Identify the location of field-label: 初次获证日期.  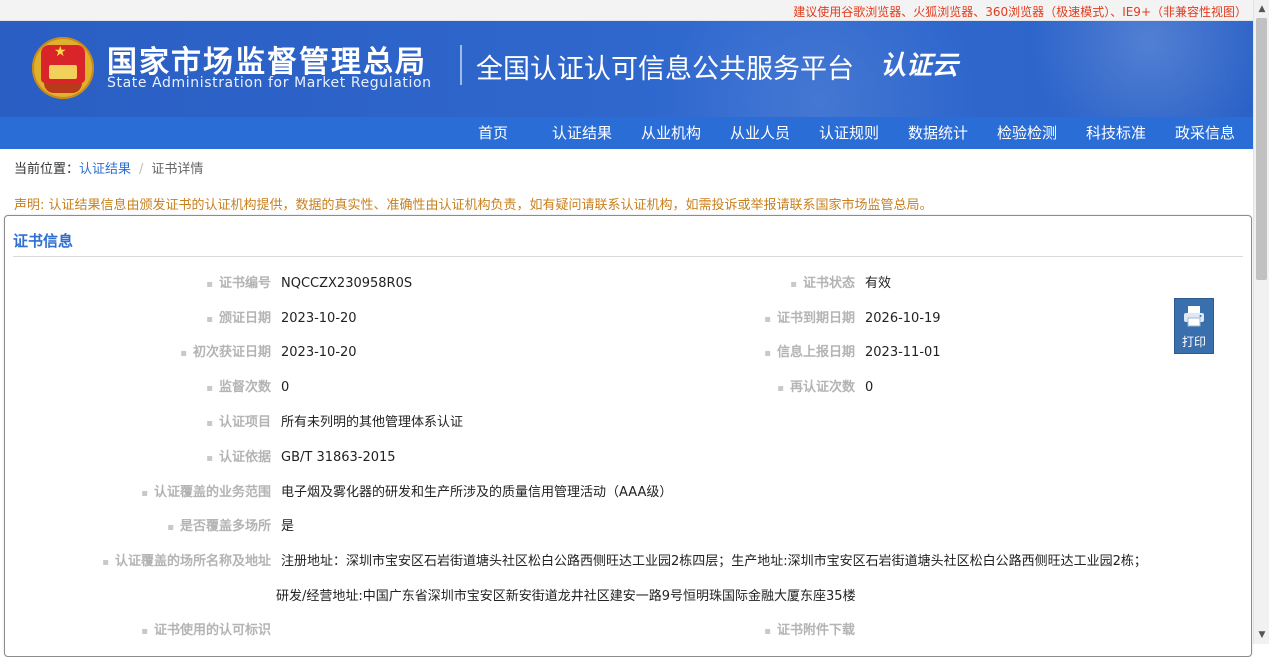
(225, 353).